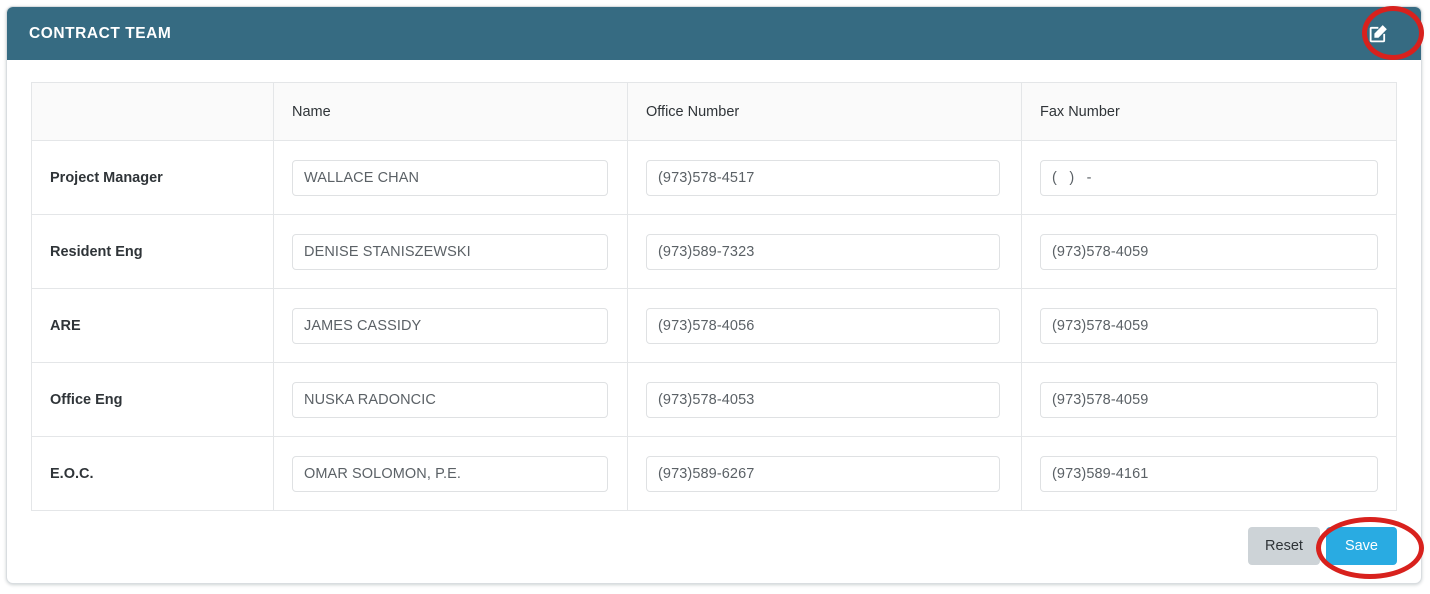 The height and width of the screenshot is (594, 1430). What do you see at coordinates (152, 473) in the screenshot?
I see `row-label-eoc: E.O.C.` at bounding box center [152, 473].